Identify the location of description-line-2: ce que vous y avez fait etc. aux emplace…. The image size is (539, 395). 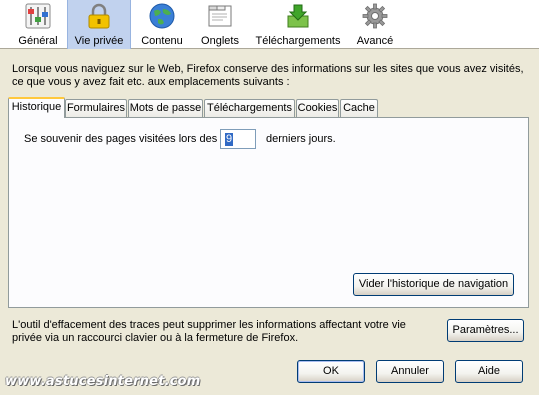
(151, 82).